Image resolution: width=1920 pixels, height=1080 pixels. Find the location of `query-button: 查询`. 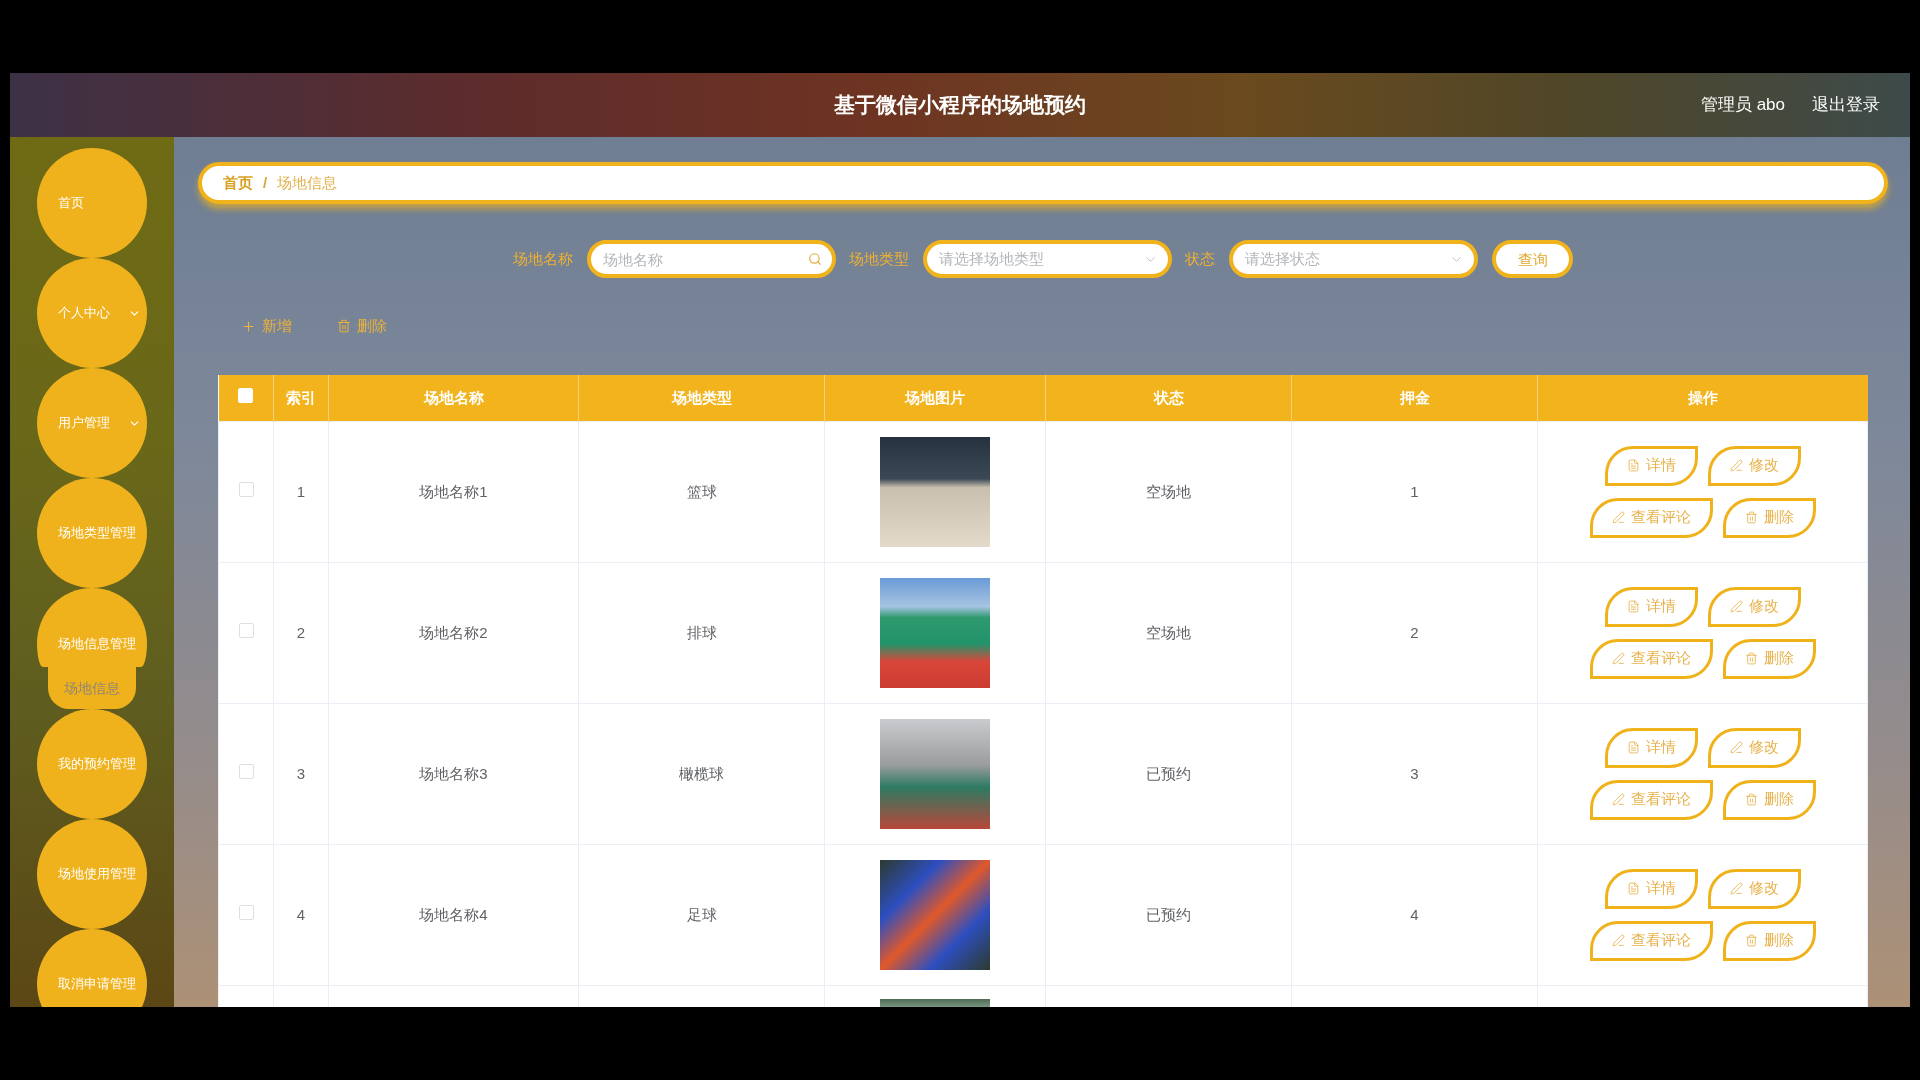

query-button: 查询 is located at coordinates (1532, 259).